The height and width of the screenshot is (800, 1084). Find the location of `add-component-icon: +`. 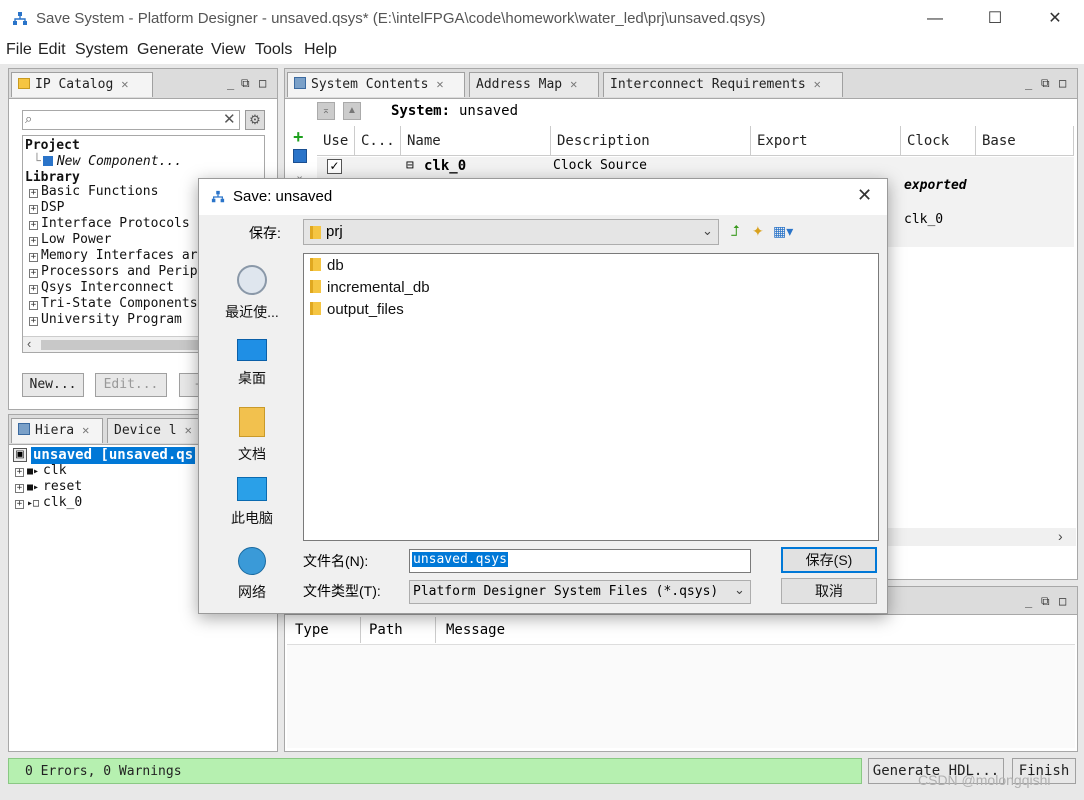

add-component-icon: + is located at coordinates (298, 137).